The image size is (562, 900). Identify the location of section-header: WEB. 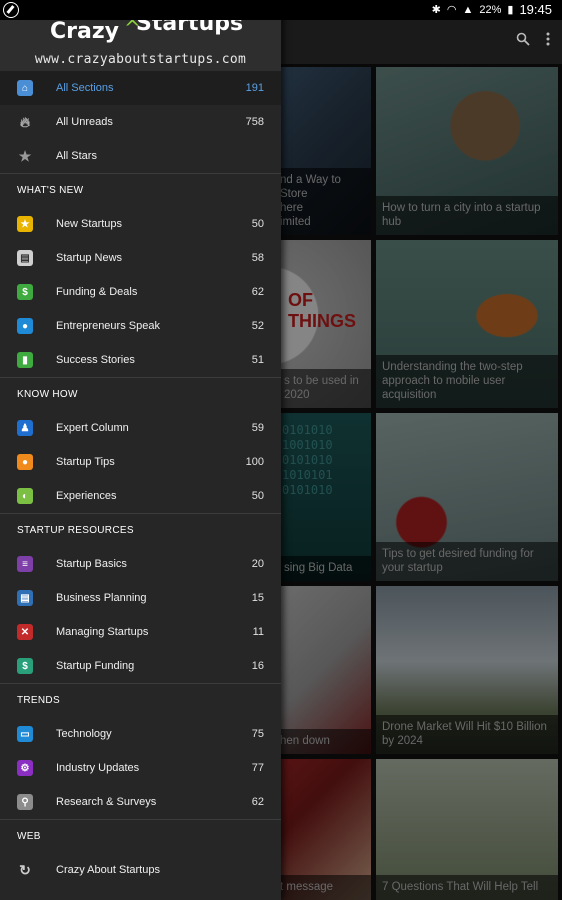
(29, 836).